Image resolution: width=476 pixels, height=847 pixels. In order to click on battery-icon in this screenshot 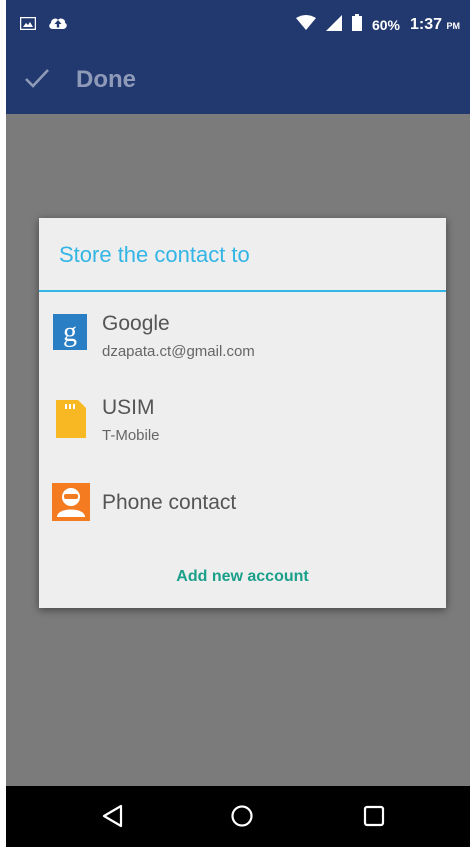, I will do `click(356, 25)`.